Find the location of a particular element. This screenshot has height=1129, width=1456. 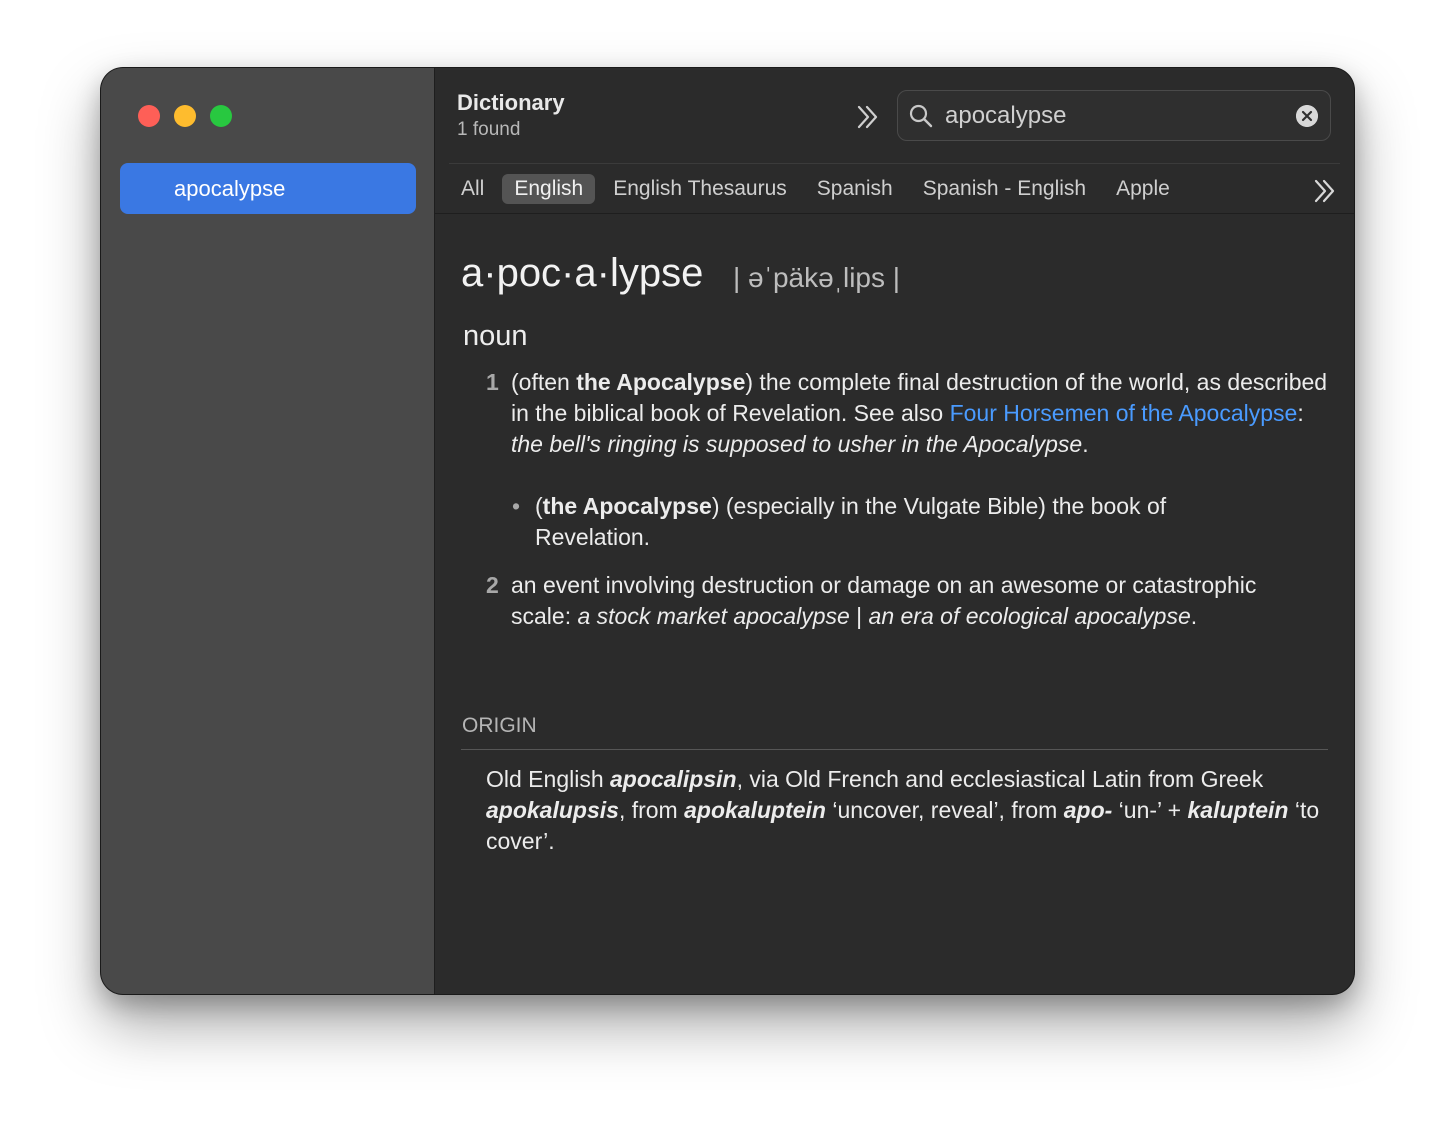

example-text: an era of ecological apocalypse is located at coordinates (1029, 616).